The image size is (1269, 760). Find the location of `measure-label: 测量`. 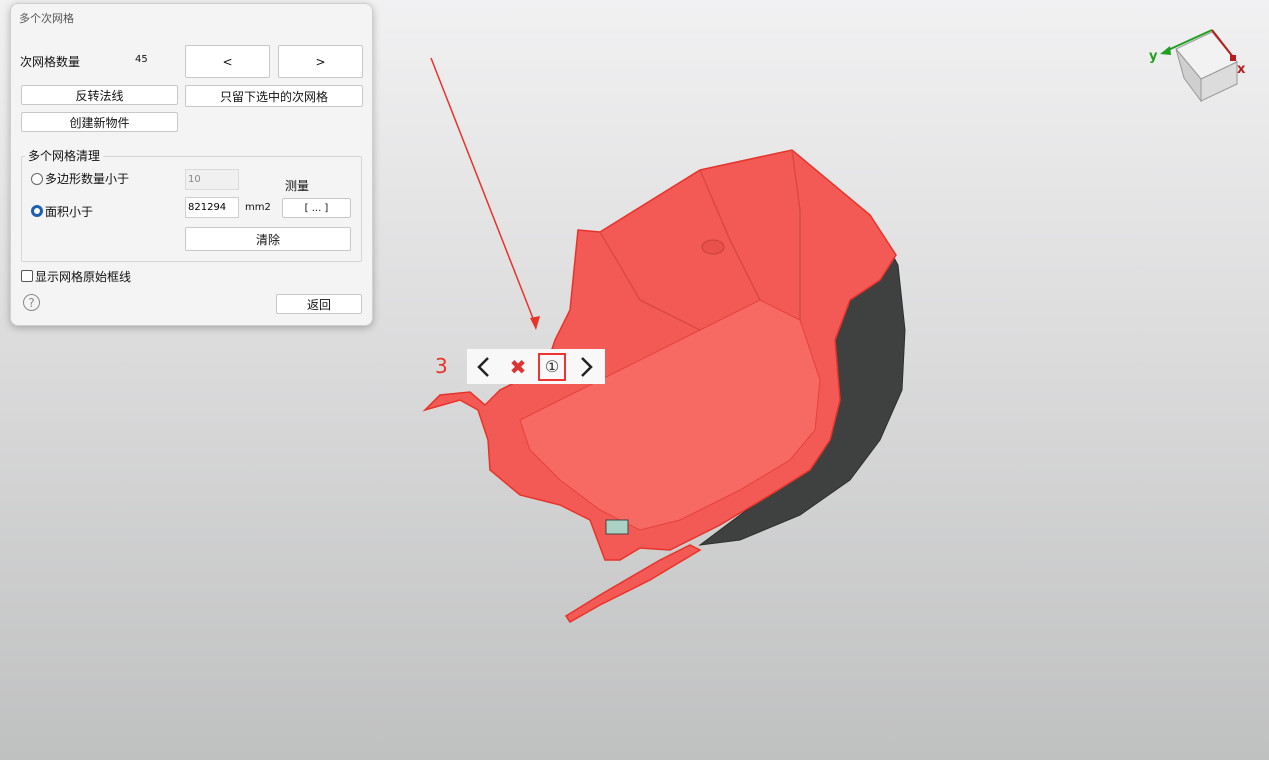

measure-label: 测量 is located at coordinates (297, 186).